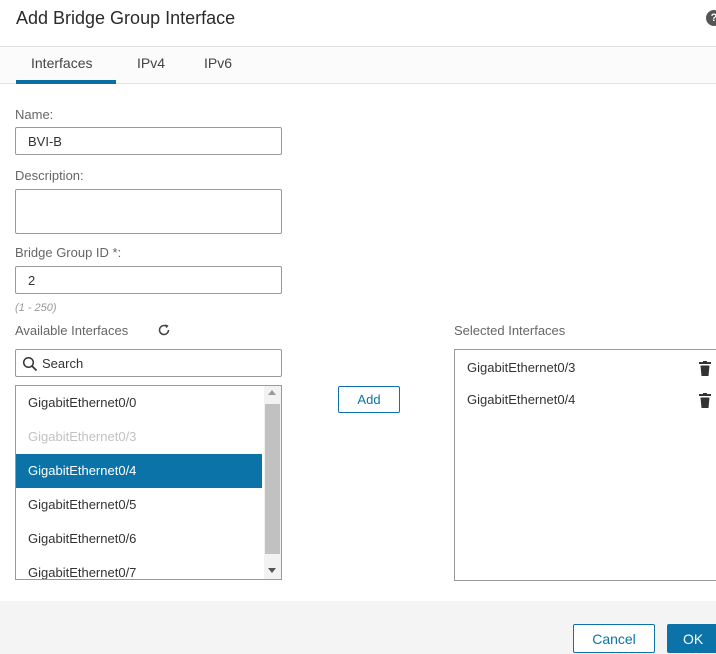  I want to click on list-scrollbar, so click(272, 482).